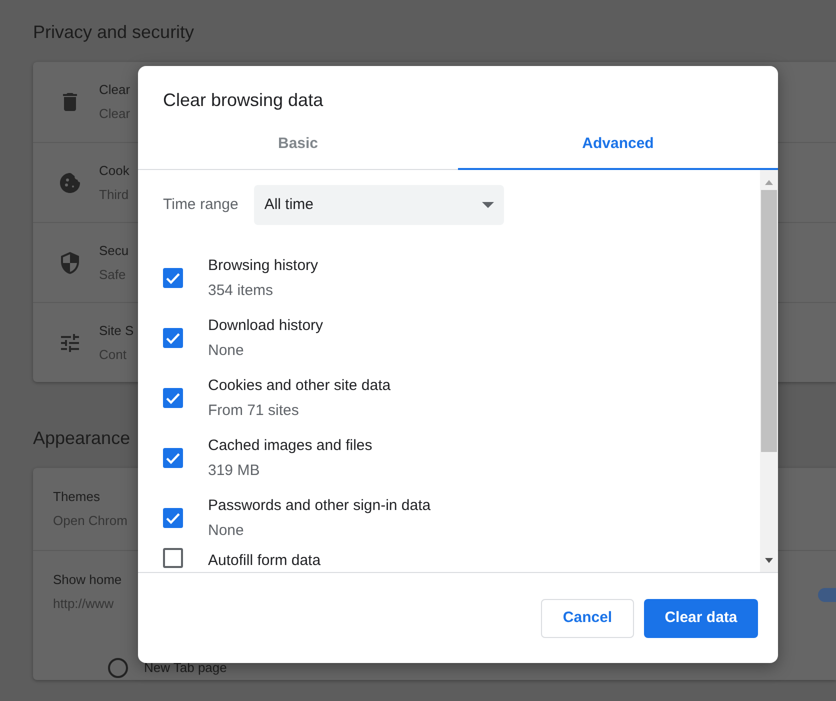 The width and height of the screenshot is (836, 701). What do you see at coordinates (77, 497) in the screenshot?
I see `setting-title: Themes` at bounding box center [77, 497].